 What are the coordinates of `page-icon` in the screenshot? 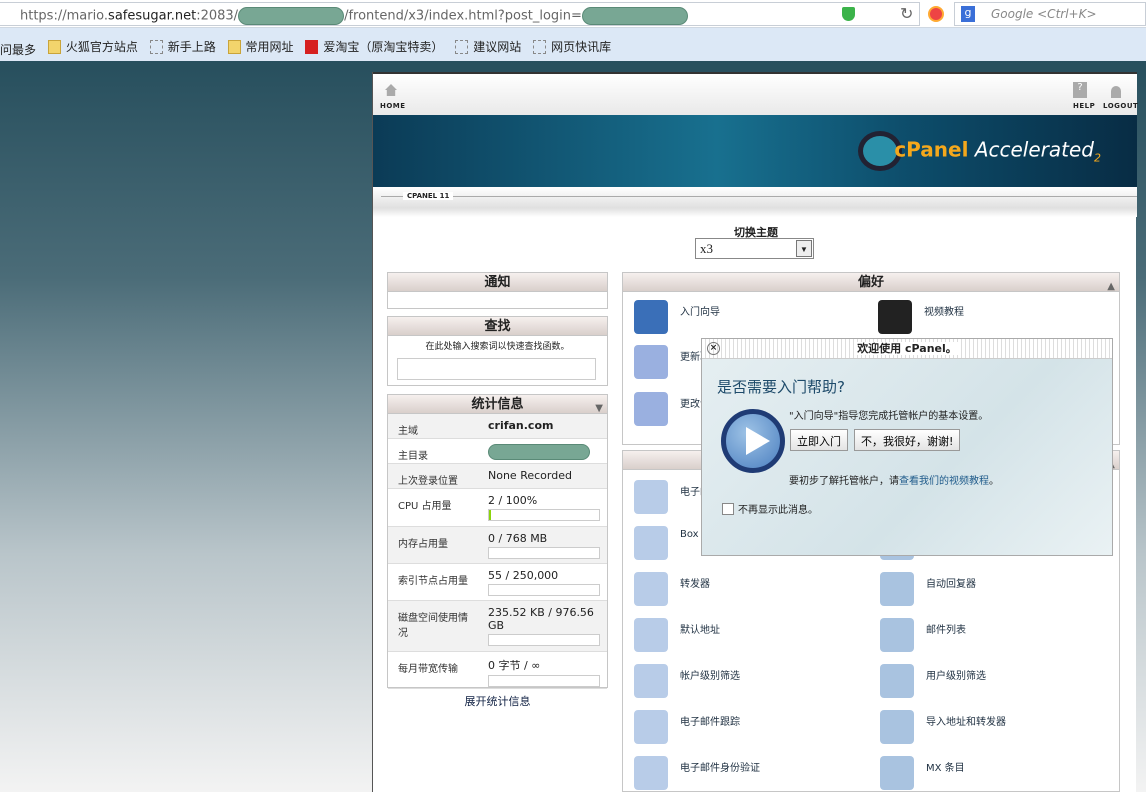 It's located at (540, 46).